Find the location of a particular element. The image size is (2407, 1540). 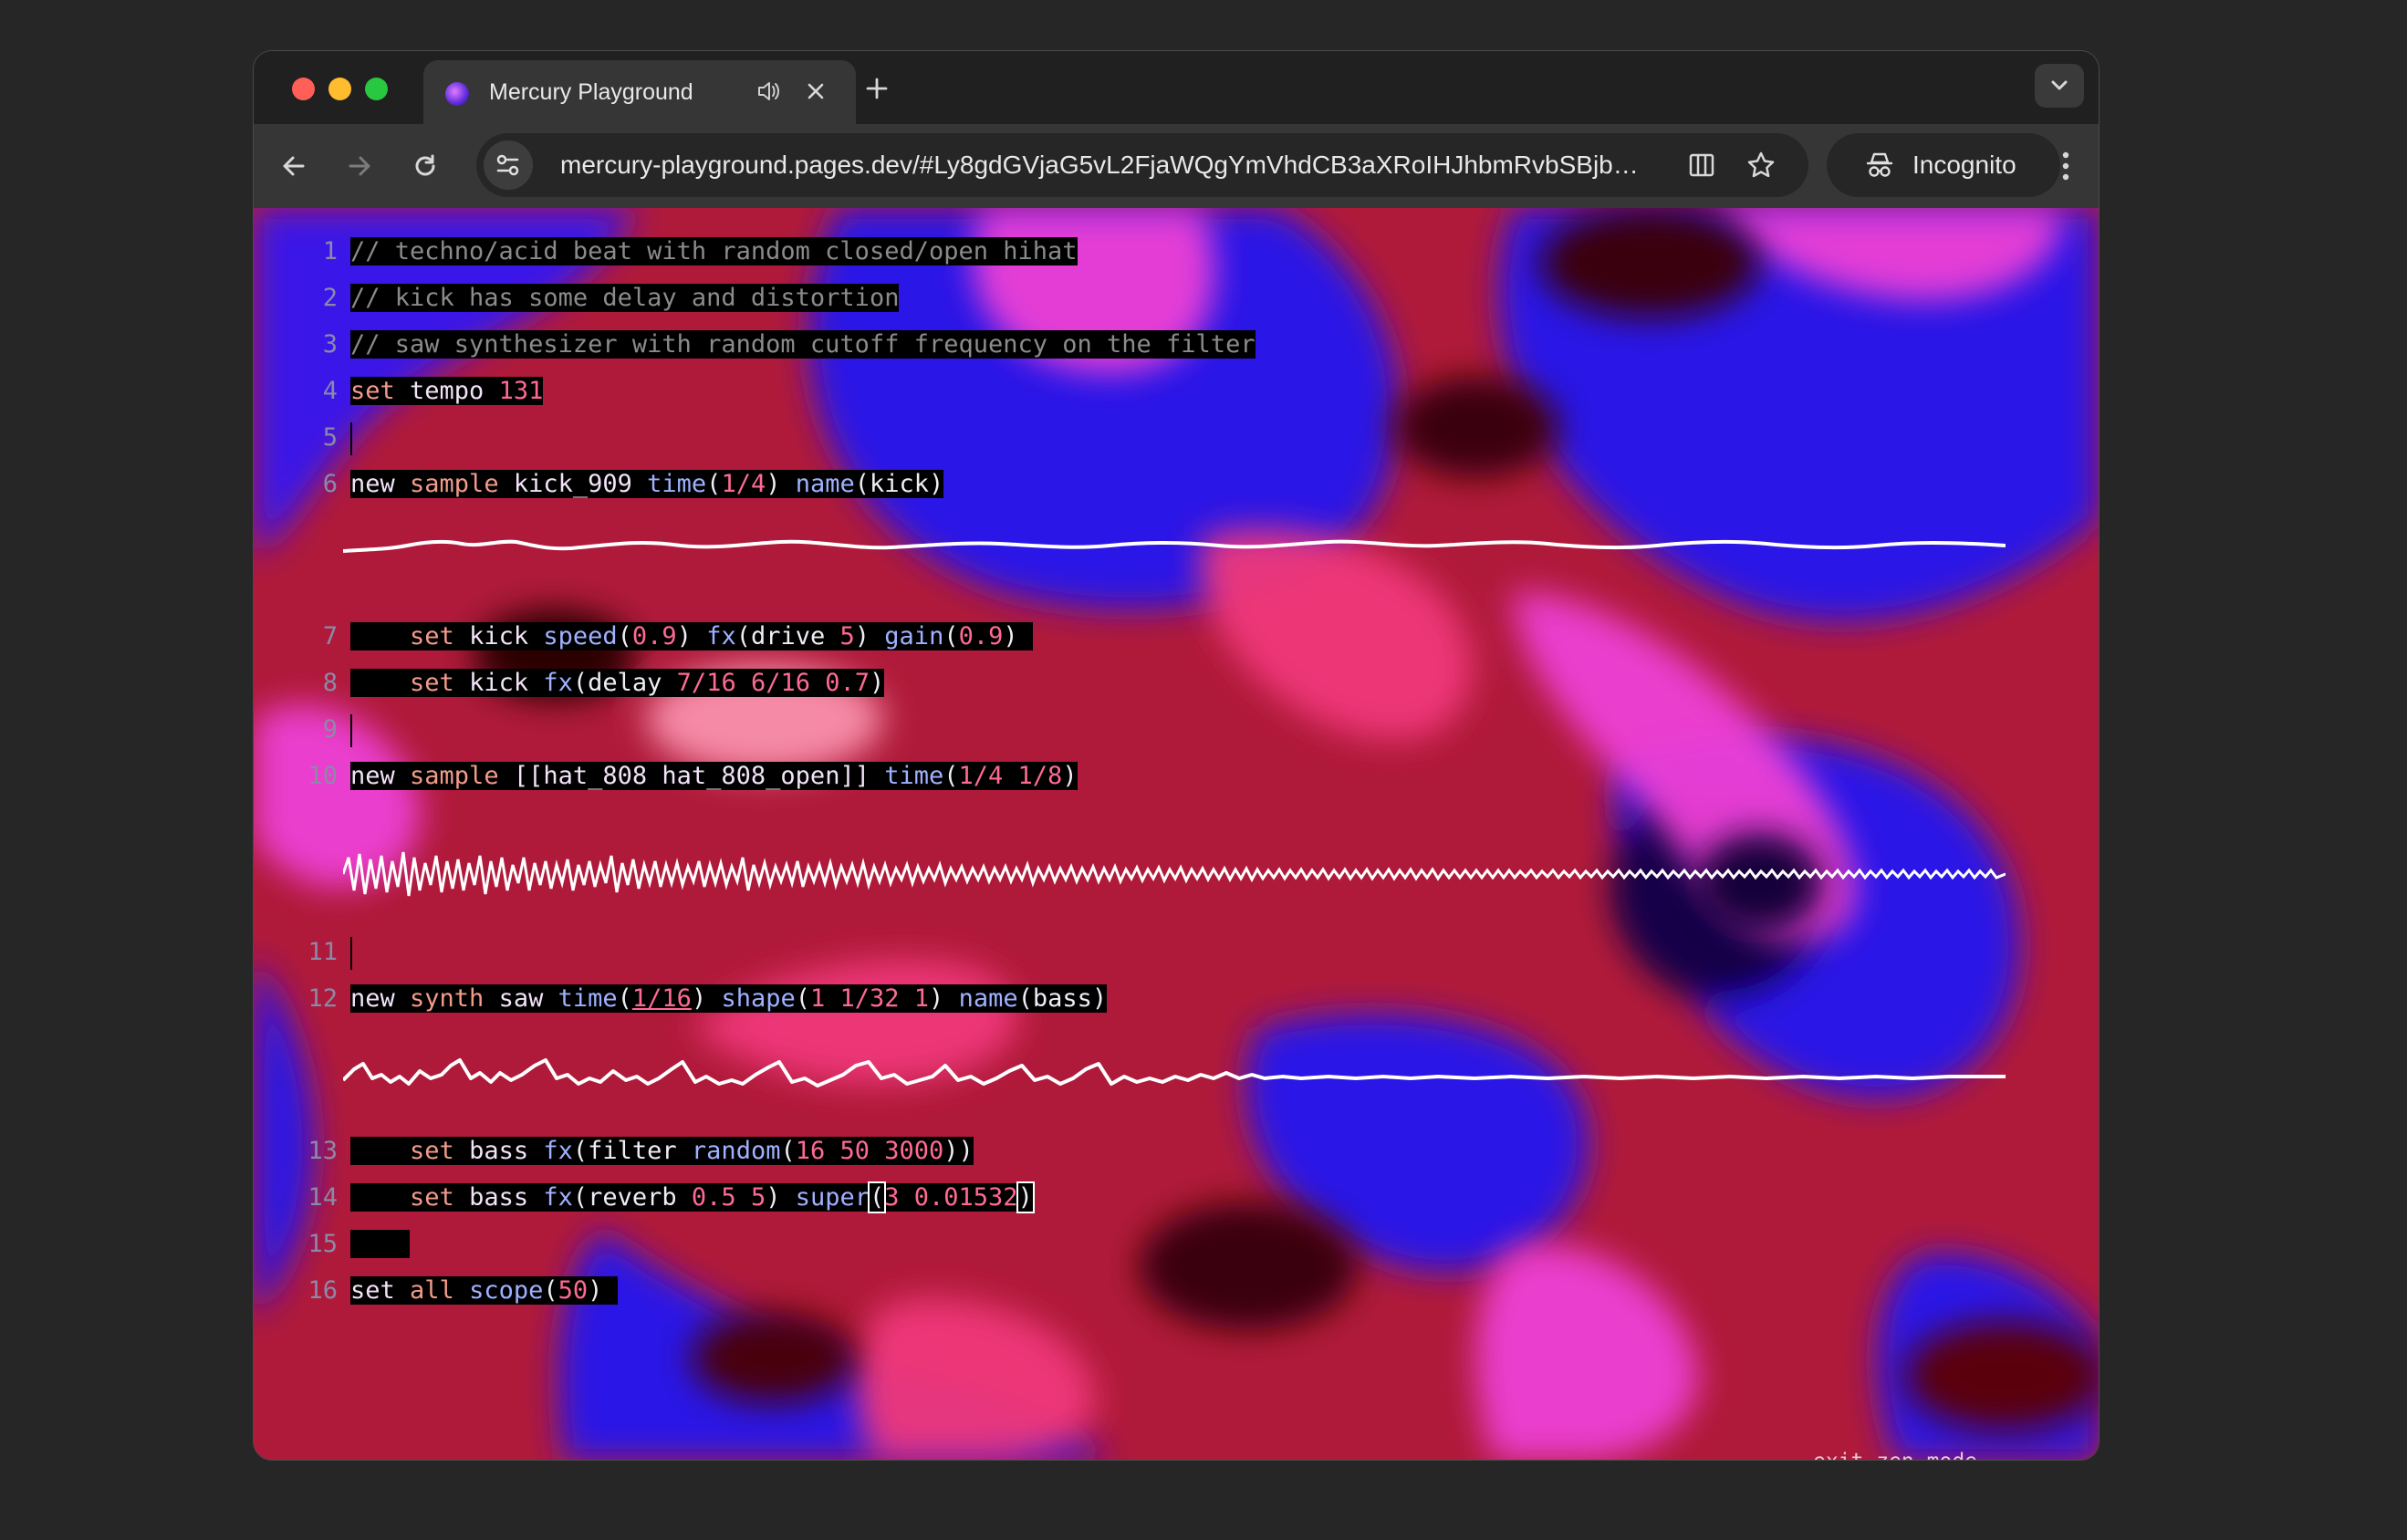

code-token: 131 is located at coordinates (521, 391).